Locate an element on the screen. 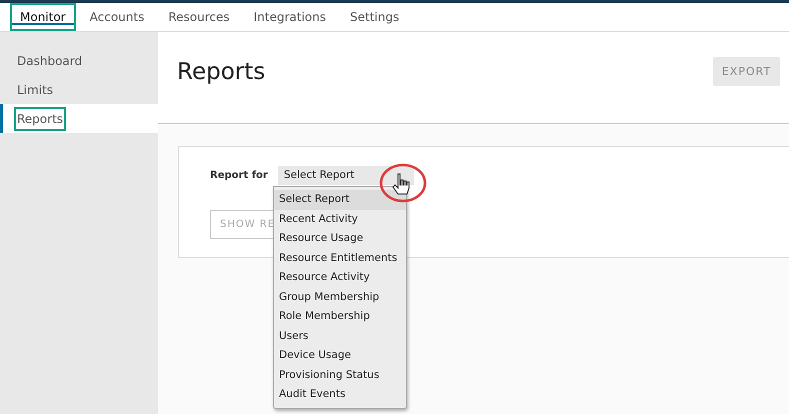 This screenshot has width=789, height=414. dropdown-option: Group Membership is located at coordinates (340, 297).